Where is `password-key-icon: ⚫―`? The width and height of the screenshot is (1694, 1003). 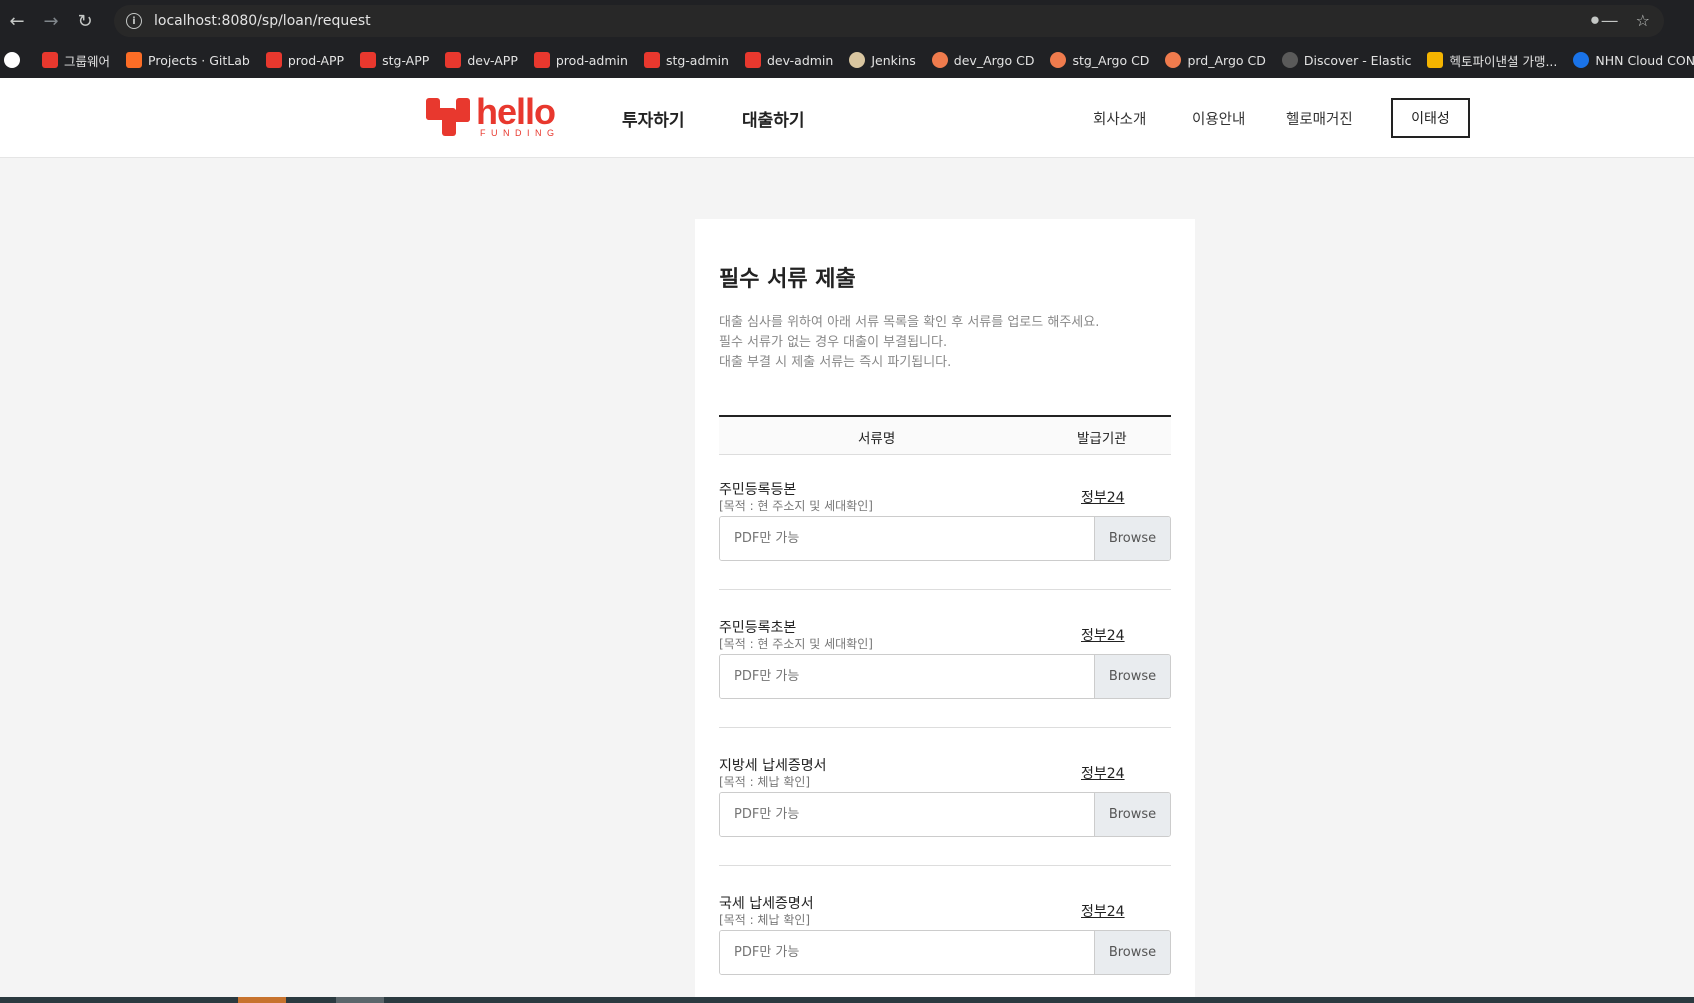
password-key-icon: ⚫― is located at coordinates (1602, 20).